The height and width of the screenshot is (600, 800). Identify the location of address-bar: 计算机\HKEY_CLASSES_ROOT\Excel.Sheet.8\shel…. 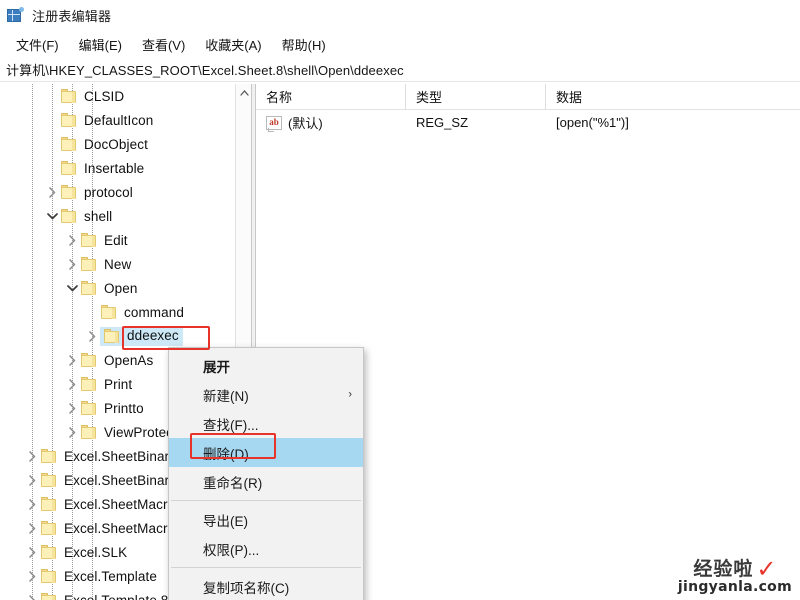
(400, 70).